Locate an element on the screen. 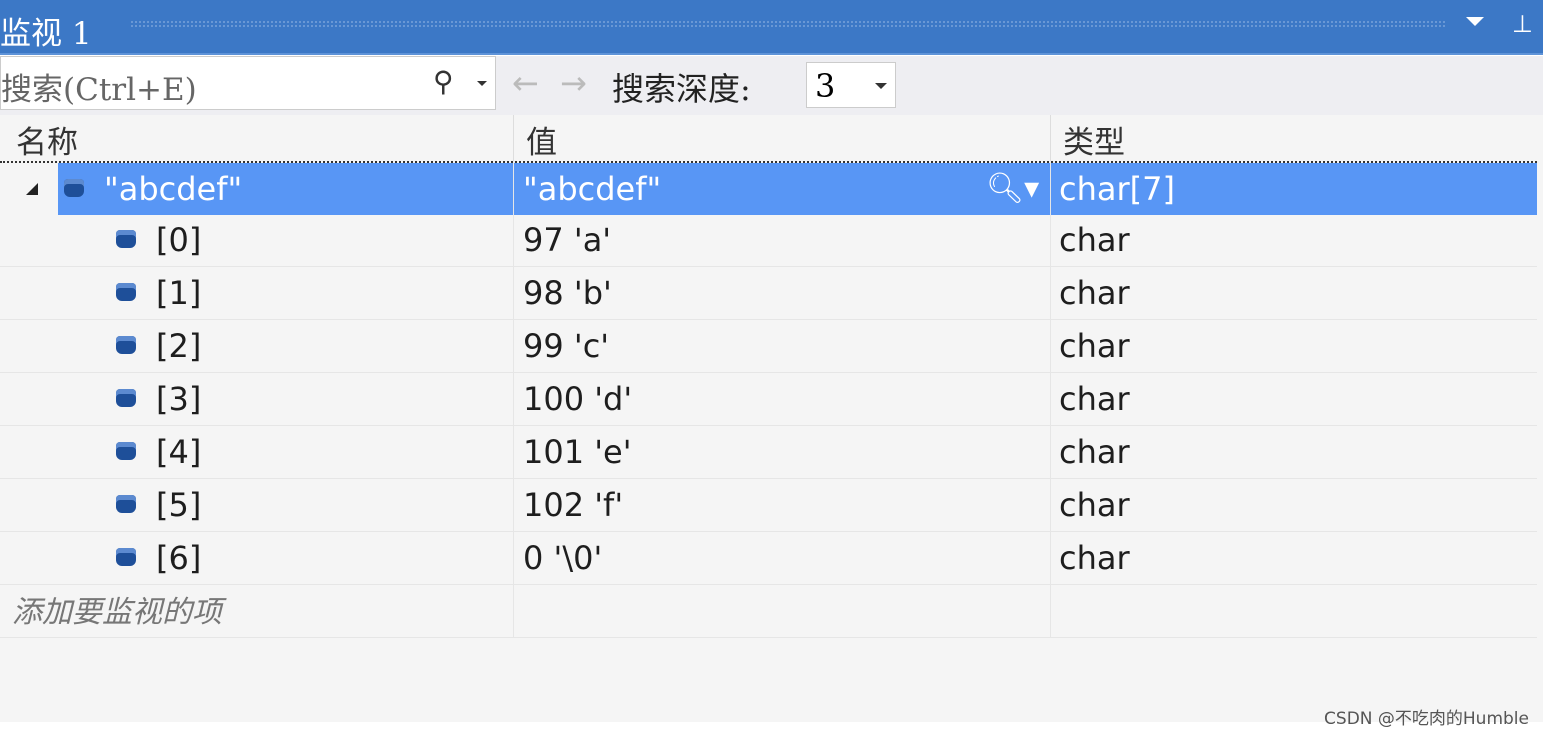 Image resolution: width=1543 pixels, height=733 pixels. variable-value: 98 'b' is located at coordinates (567, 293).